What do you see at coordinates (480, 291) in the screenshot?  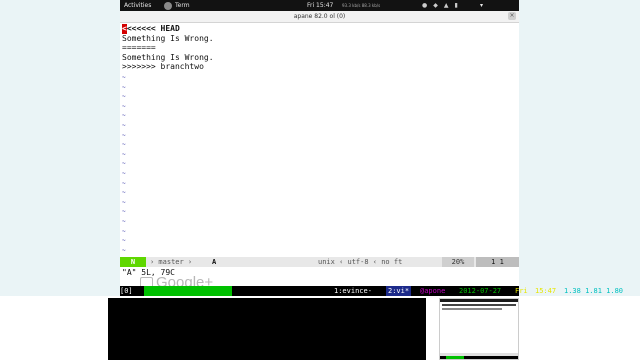 I see `tmux-date: 2012-07-27` at bounding box center [480, 291].